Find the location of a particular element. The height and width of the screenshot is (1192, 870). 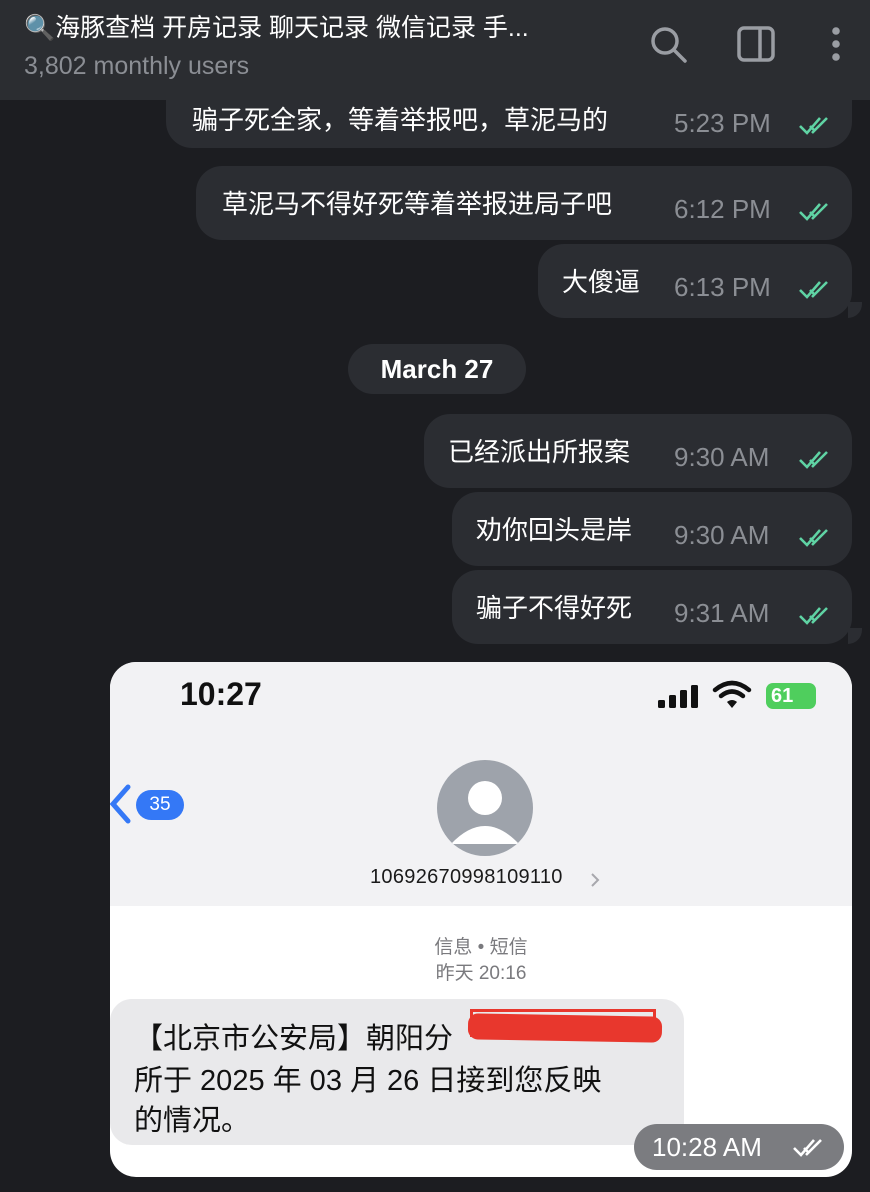

redaction-box is located at coordinates (563, 1023).